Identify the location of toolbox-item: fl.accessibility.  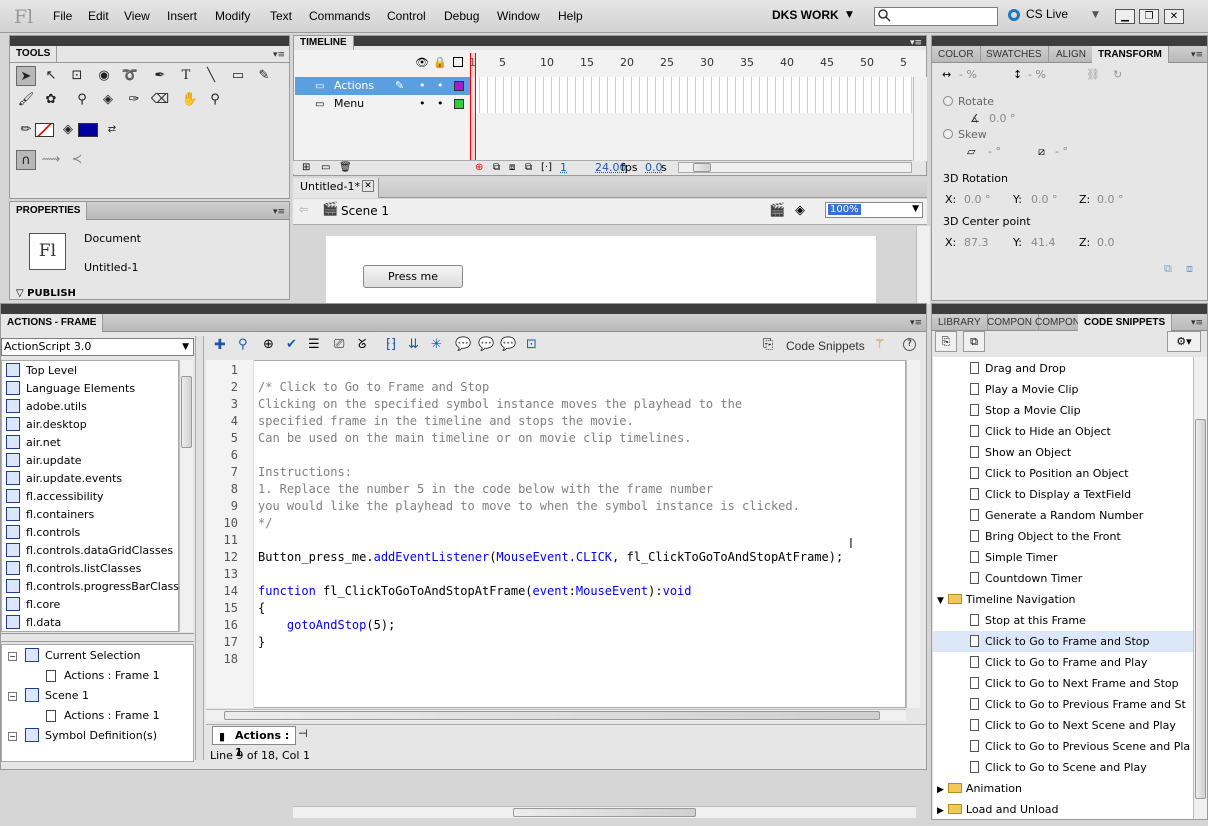
(99, 497).